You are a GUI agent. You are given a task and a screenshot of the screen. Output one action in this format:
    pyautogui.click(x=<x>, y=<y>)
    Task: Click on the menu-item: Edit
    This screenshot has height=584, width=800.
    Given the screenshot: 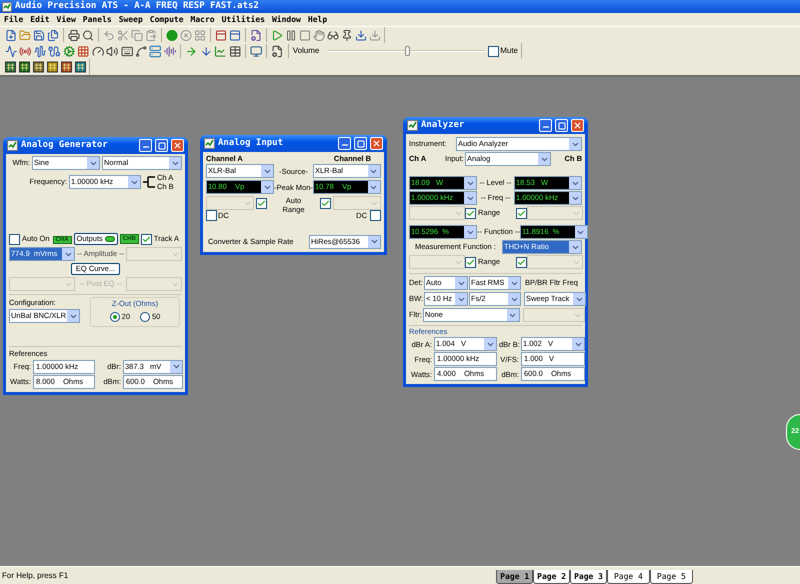 What is the action you would take?
    pyautogui.click(x=40, y=20)
    